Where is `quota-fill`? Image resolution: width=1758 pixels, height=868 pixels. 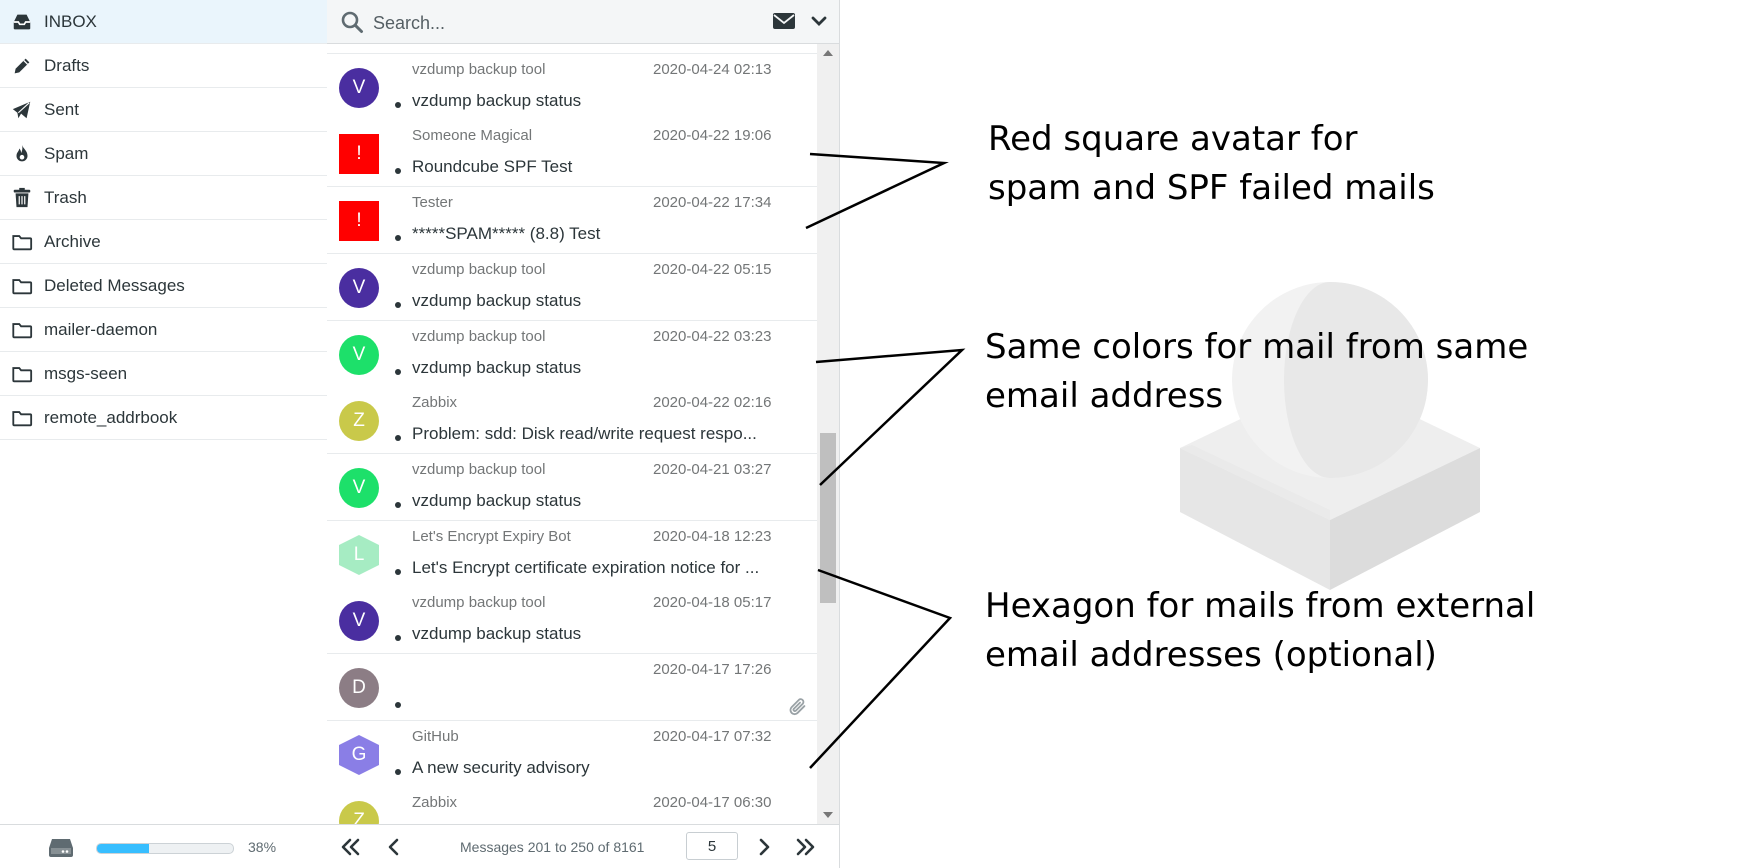 quota-fill is located at coordinates (123, 848).